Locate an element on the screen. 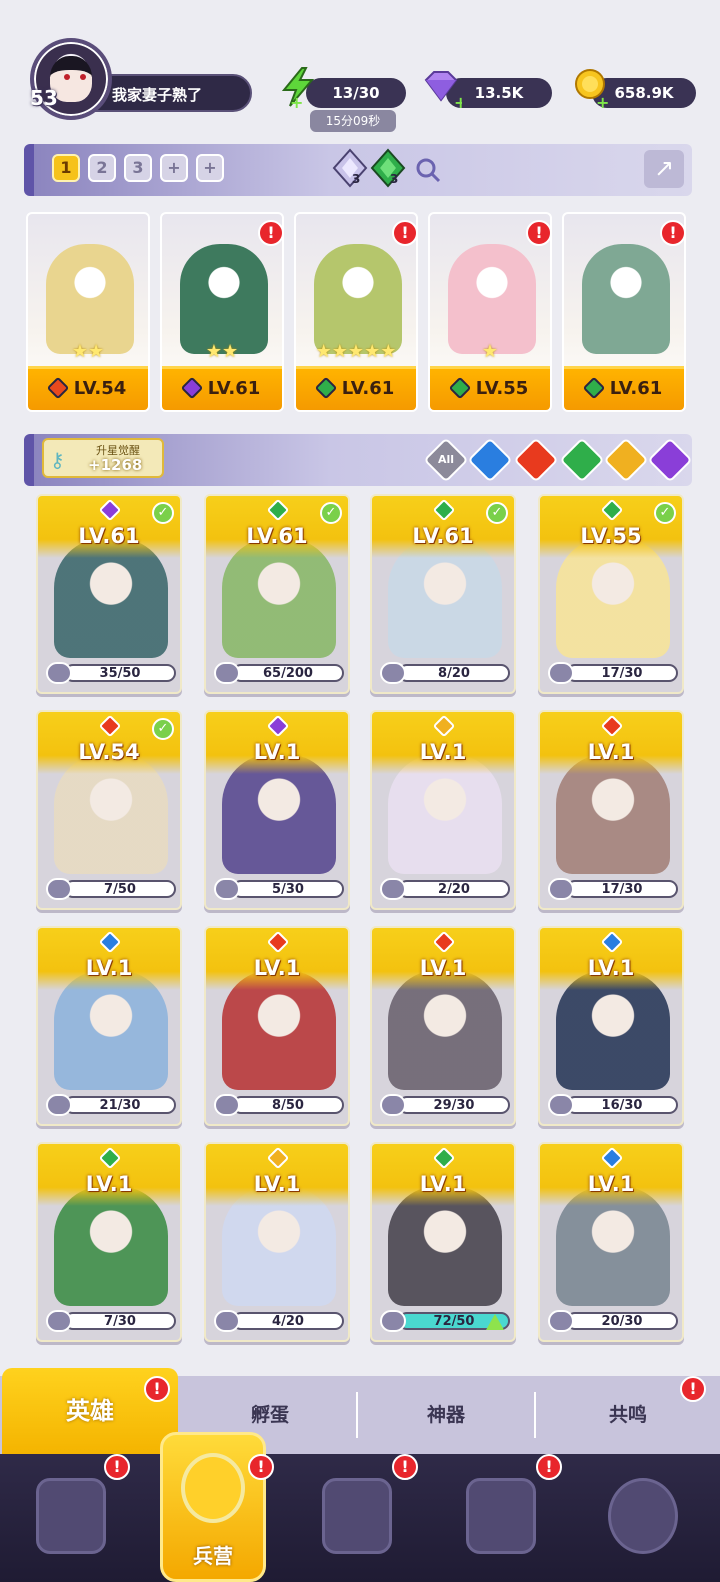 The width and height of the screenshot is (720, 1582). hero-level-bar: LV.55 is located at coordinates (490, 388).